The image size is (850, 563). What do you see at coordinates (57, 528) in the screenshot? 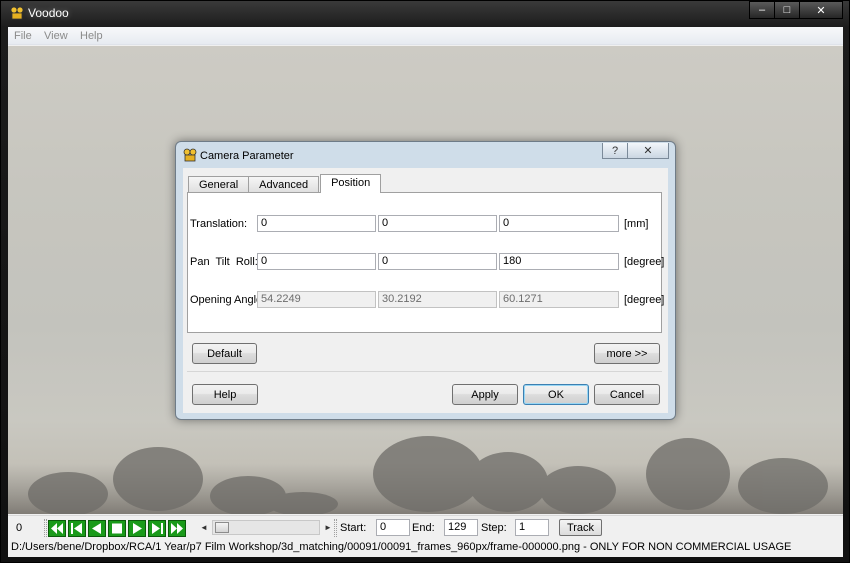
I see `go-first-icon` at bounding box center [57, 528].